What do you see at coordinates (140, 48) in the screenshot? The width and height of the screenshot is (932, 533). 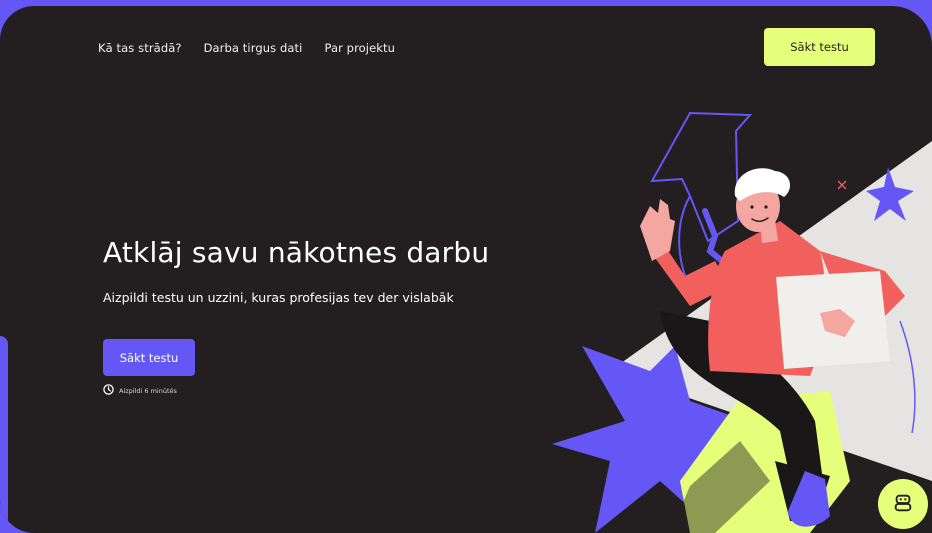 I see `nav-item-how-it-works: Kā tas strādā?` at bounding box center [140, 48].